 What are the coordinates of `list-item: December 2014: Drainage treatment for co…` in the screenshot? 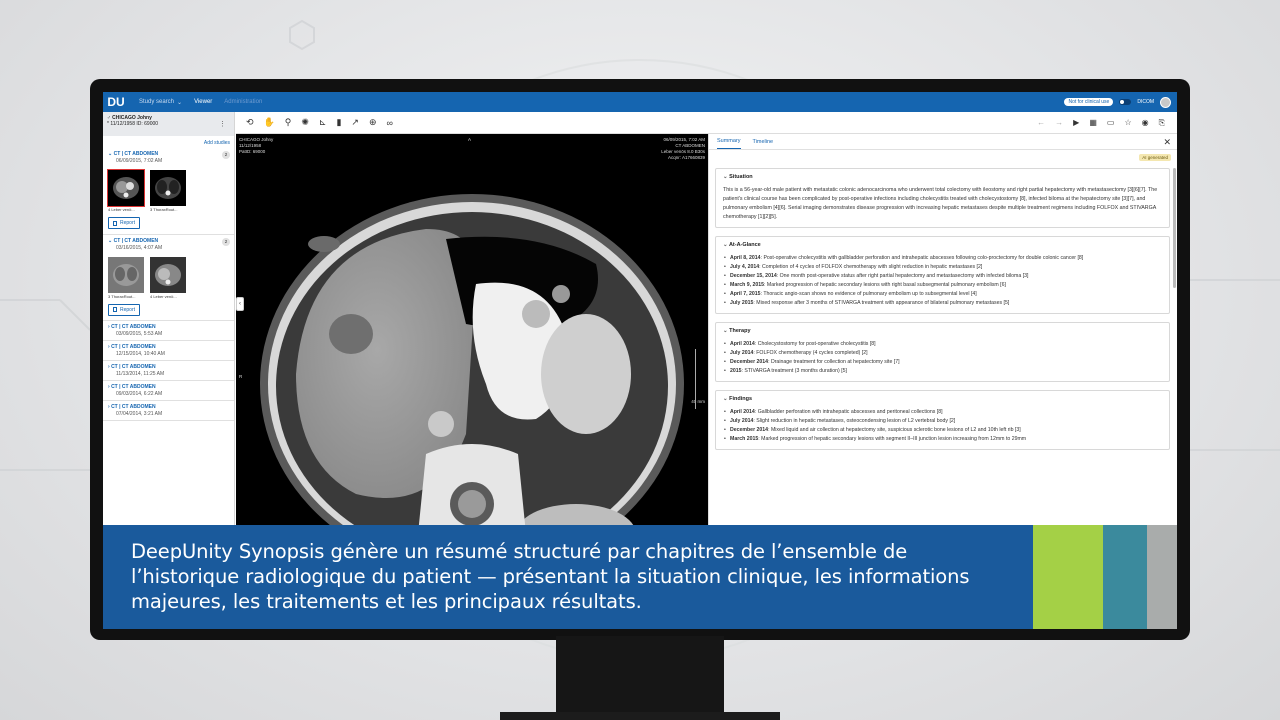 It's located at (942, 362).